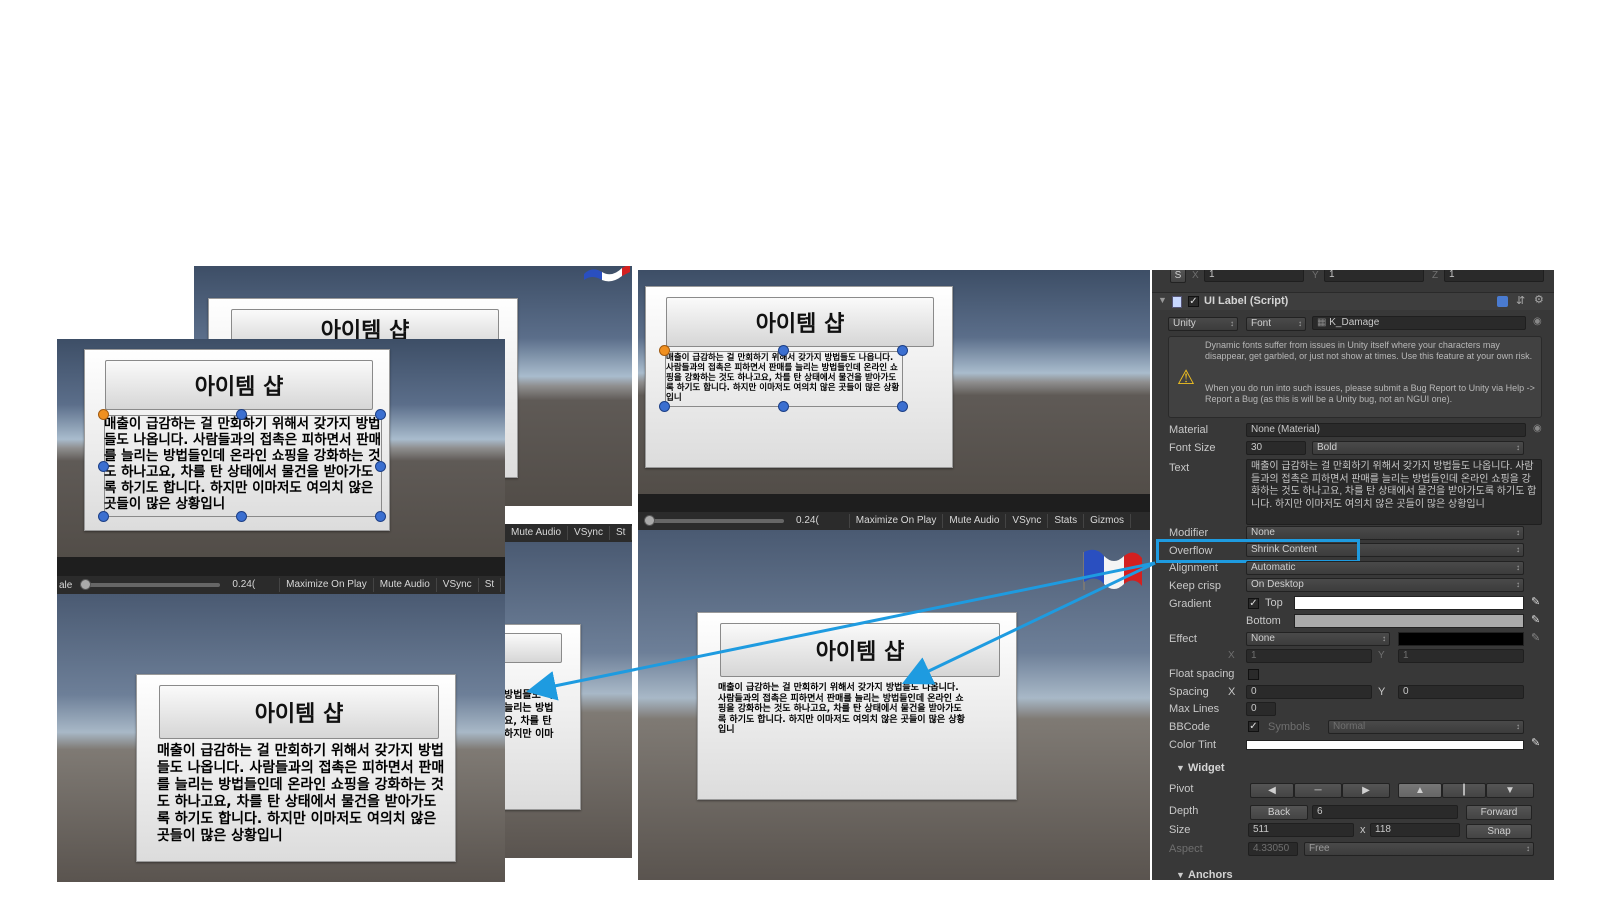 The width and height of the screenshot is (1600, 900). What do you see at coordinates (1028, 623) in the screenshot?
I see `arrow-to-right-panel` at bounding box center [1028, 623].